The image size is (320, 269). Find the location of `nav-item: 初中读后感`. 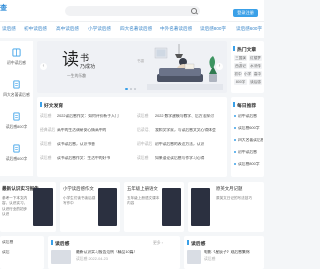

nav-item: 初中读后感 is located at coordinates (35, 29).